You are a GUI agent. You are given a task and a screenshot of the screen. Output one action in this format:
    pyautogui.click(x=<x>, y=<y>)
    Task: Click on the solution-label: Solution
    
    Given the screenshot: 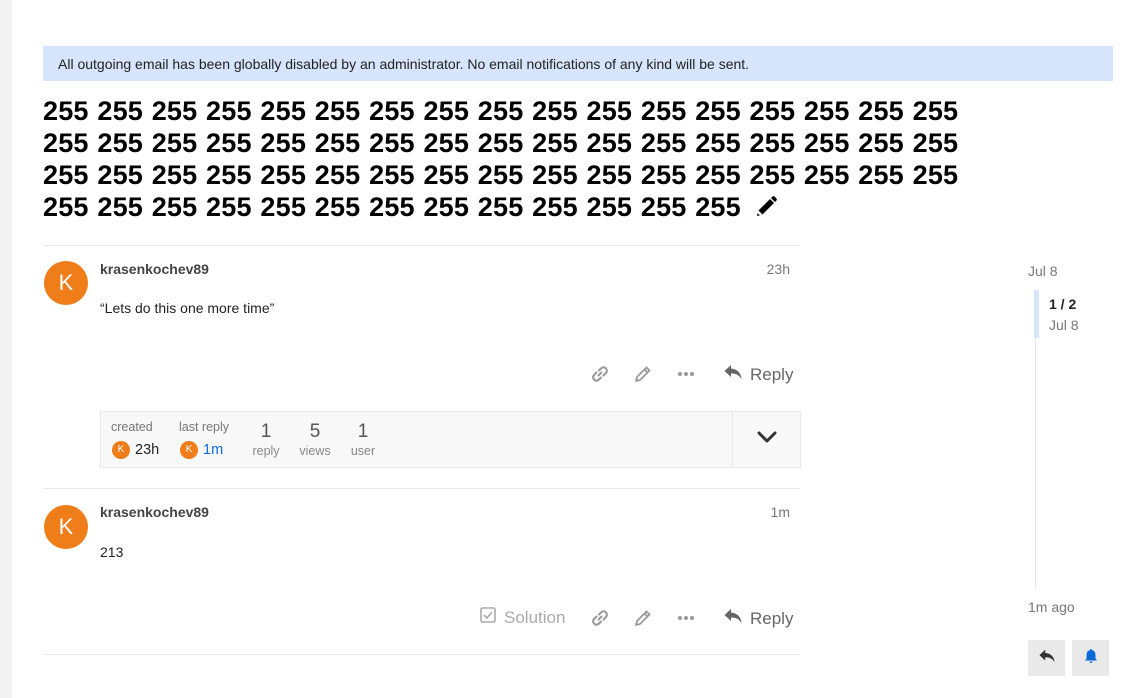 What is the action you would take?
    pyautogui.click(x=535, y=617)
    